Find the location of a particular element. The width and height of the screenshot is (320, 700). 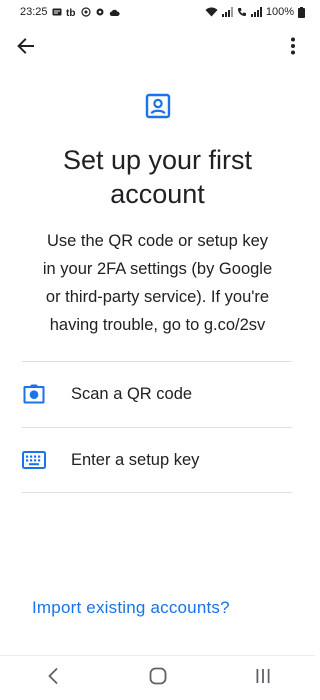

sync-notification-icon is located at coordinates (85, 12).